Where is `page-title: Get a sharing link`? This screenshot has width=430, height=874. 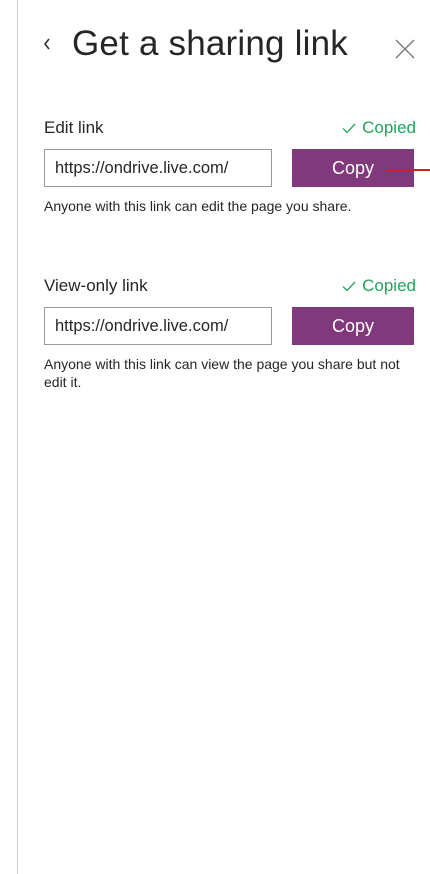 page-title: Get a sharing link is located at coordinates (210, 43).